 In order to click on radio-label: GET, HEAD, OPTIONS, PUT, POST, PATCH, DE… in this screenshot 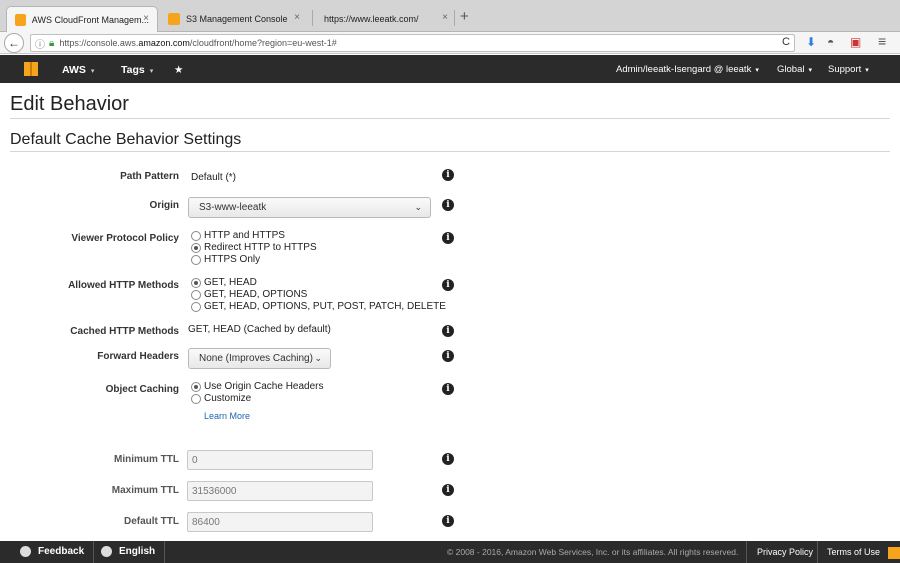, I will do `click(325, 306)`.